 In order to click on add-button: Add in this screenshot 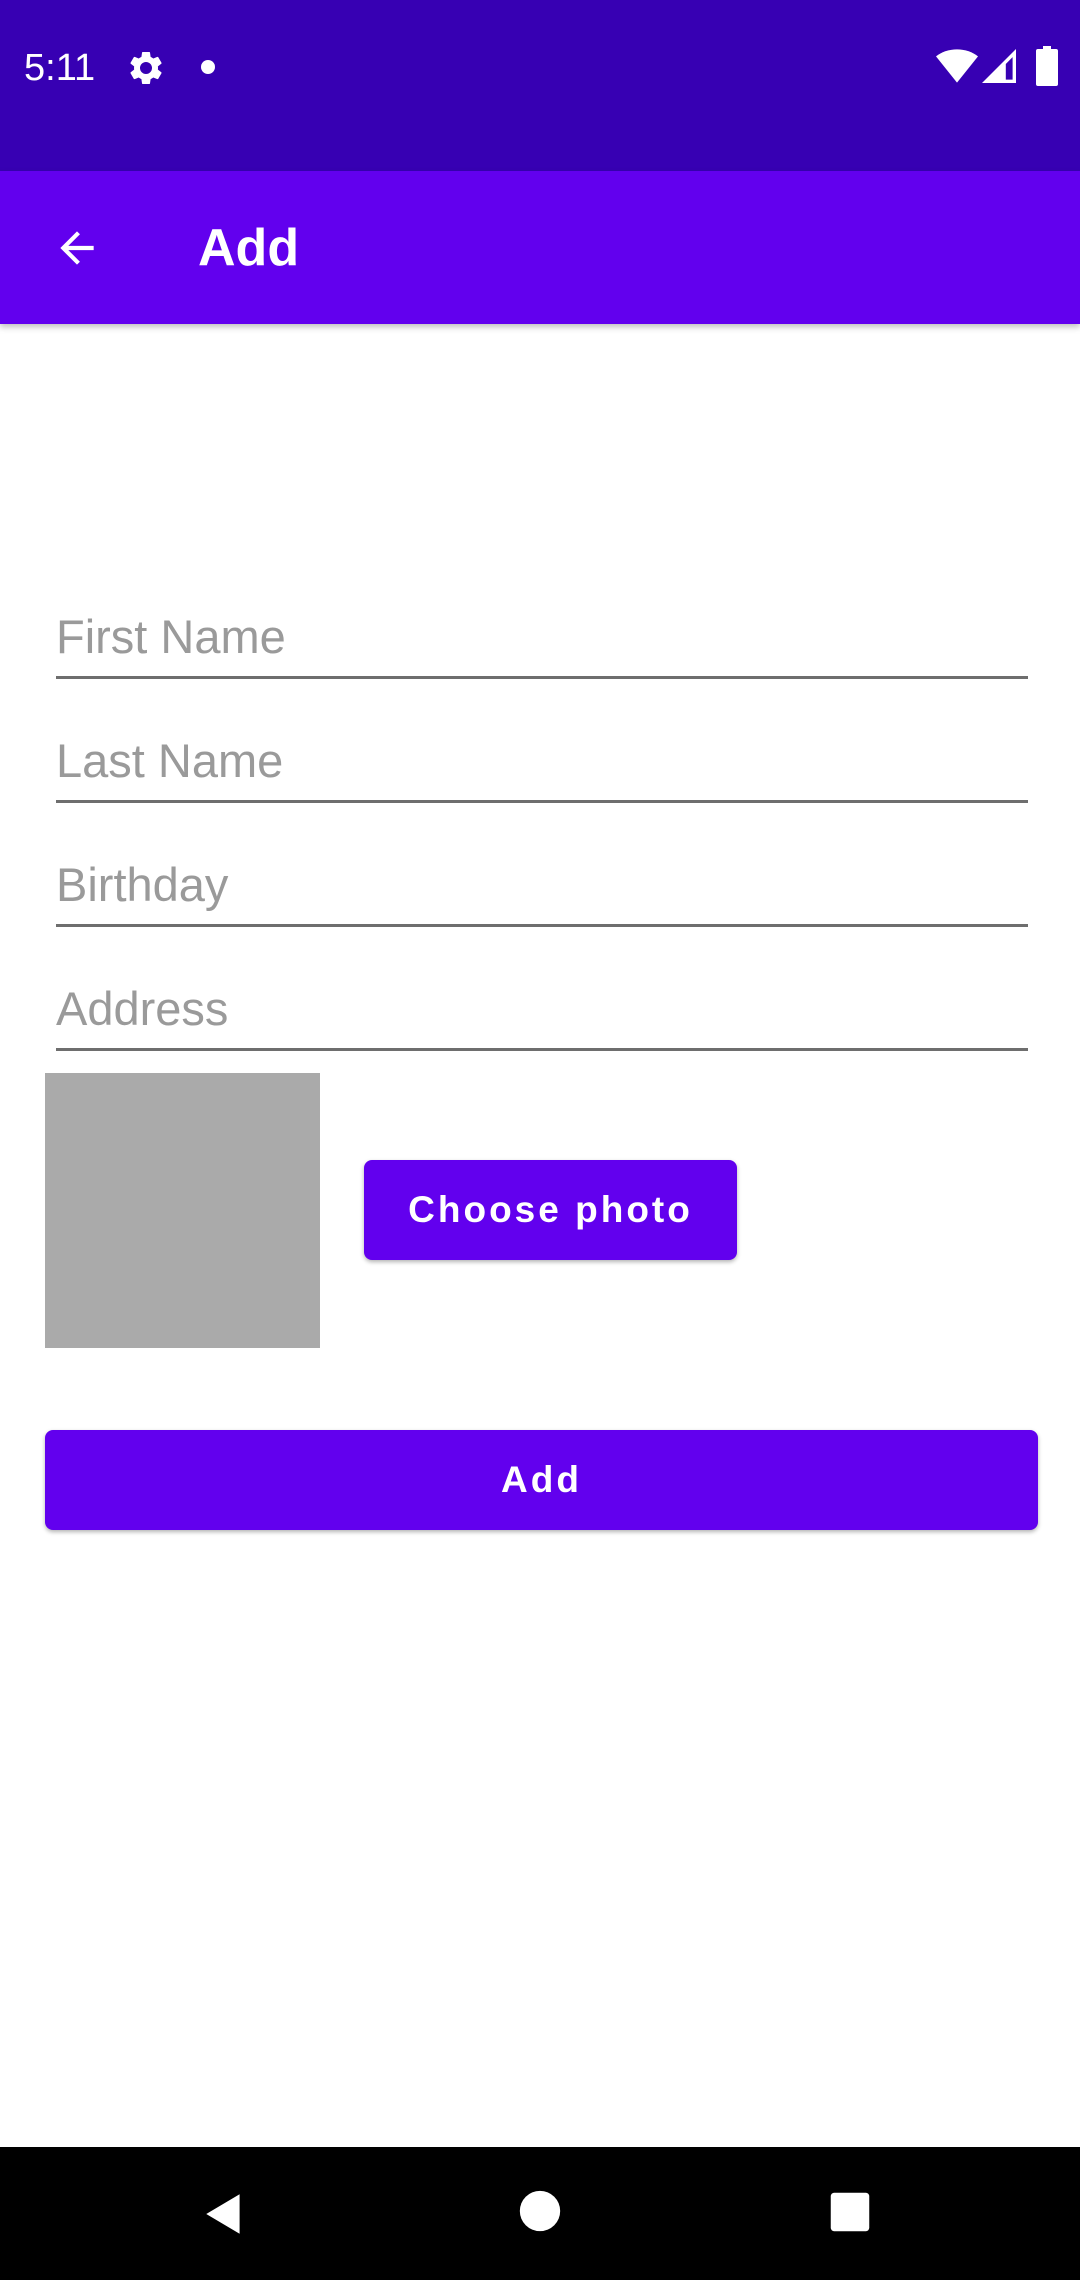, I will do `click(541, 1480)`.